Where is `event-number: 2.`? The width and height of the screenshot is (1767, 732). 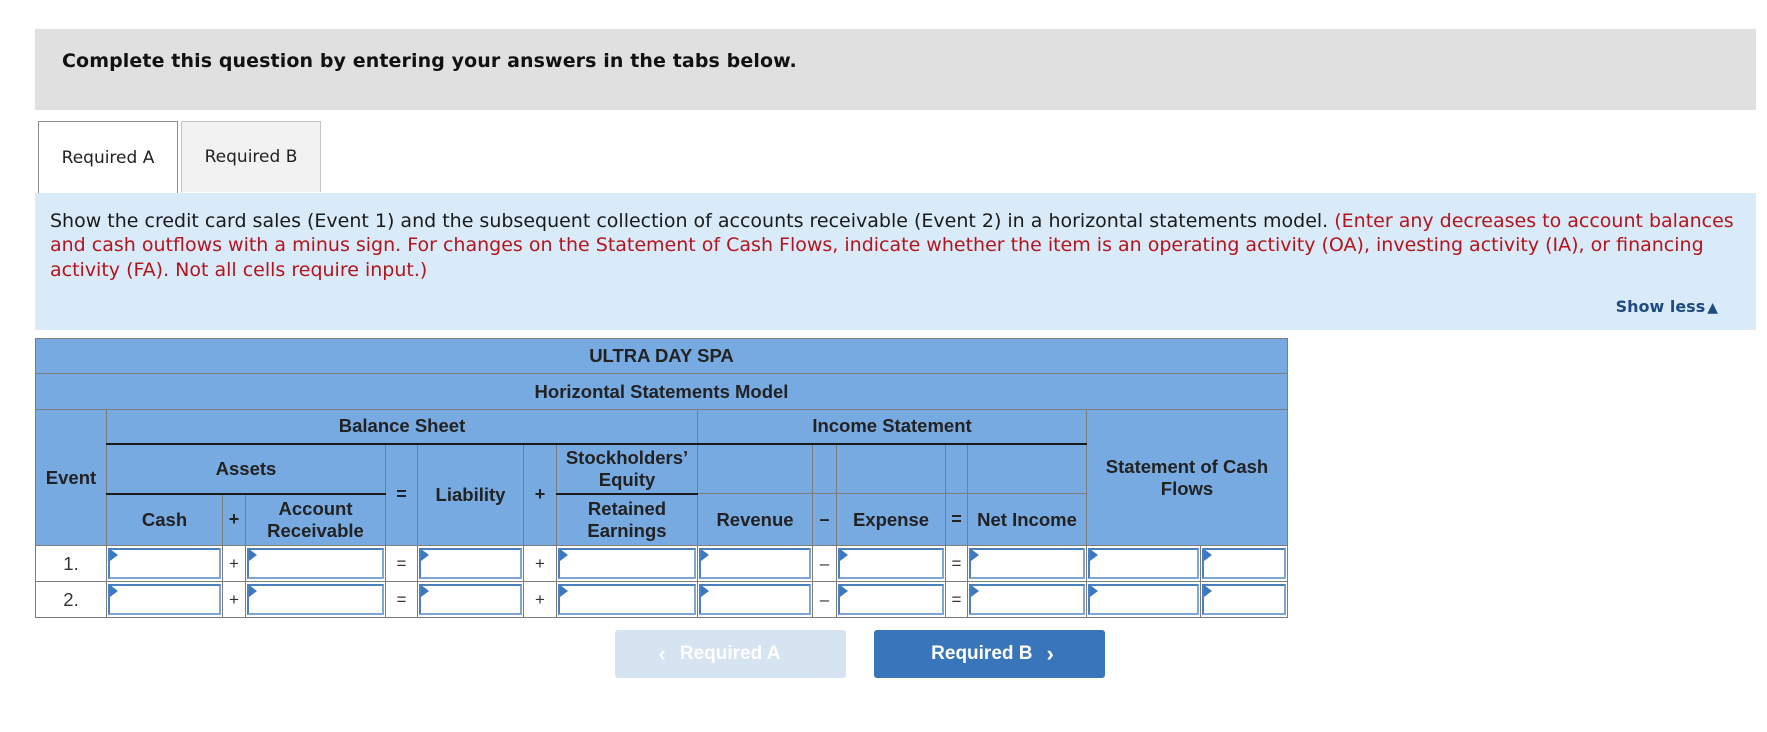
event-number: 2. is located at coordinates (71, 599).